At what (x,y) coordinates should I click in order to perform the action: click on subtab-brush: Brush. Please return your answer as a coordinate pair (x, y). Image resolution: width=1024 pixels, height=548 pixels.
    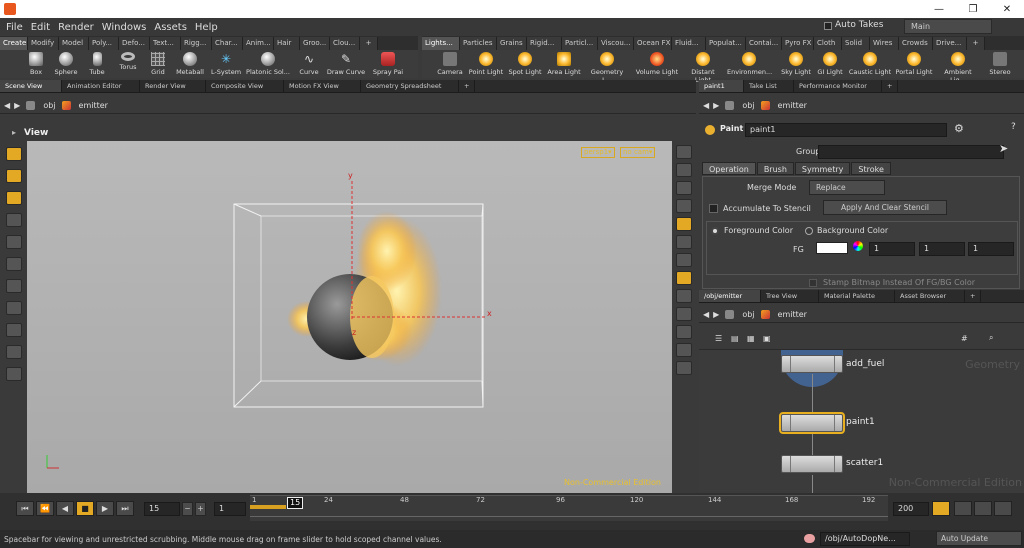
    Looking at the image, I should click on (775, 168).